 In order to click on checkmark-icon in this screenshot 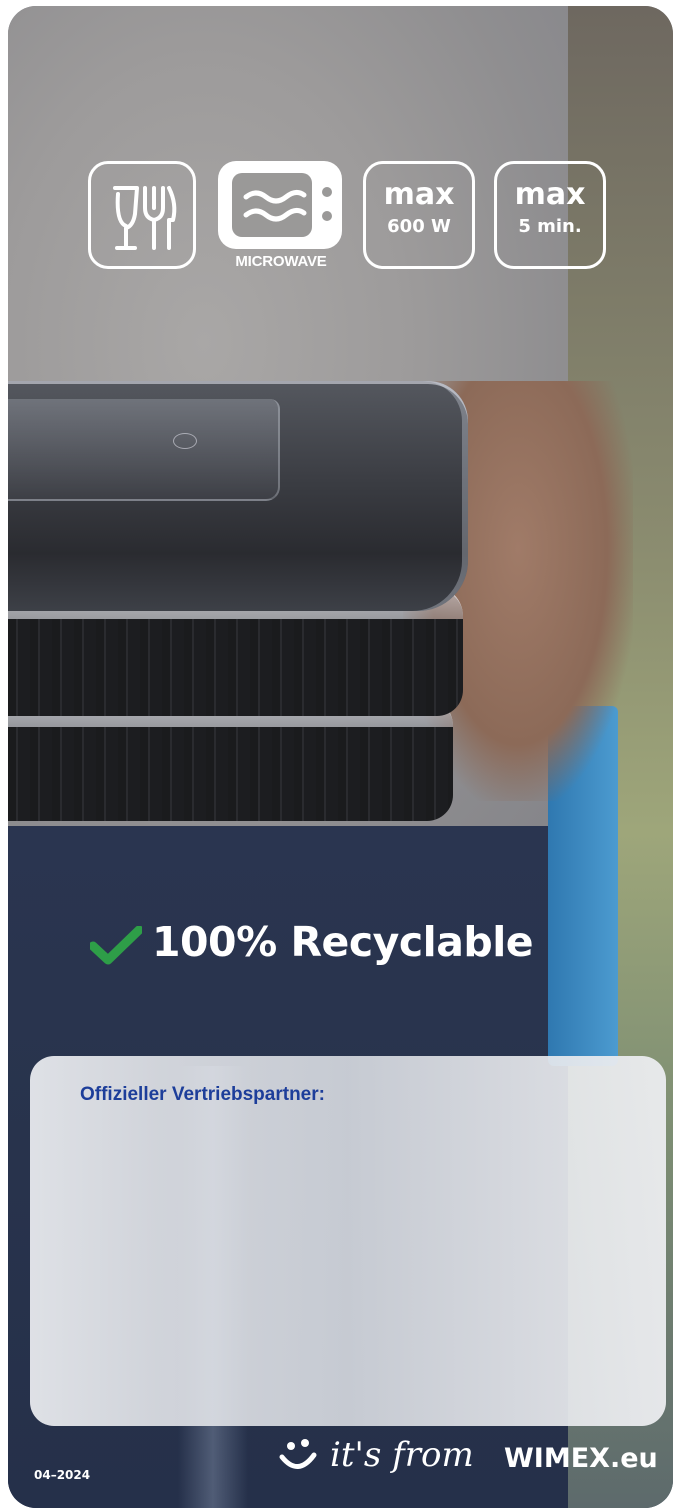, I will do `click(116, 945)`.